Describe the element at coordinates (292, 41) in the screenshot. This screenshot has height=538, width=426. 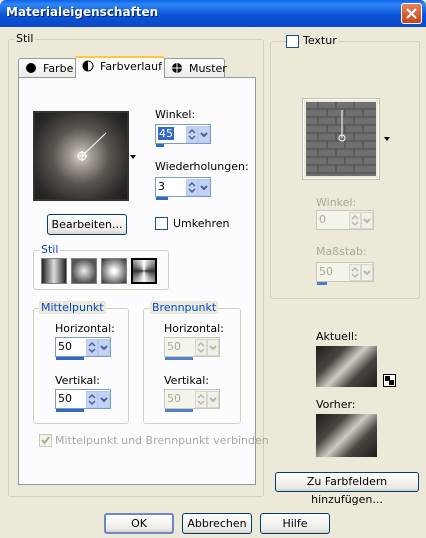
I see `textur-checkbox` at that location.